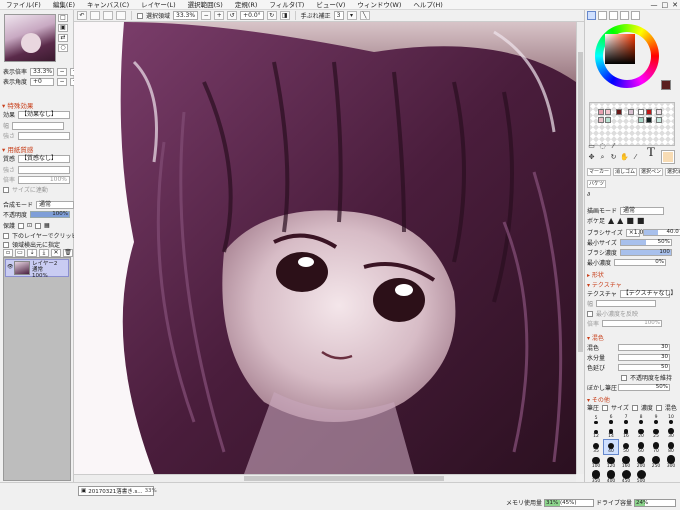  Describe the element at coordinates (644, 347) in the screenshot. I see `mix-slider: 30` at that location.